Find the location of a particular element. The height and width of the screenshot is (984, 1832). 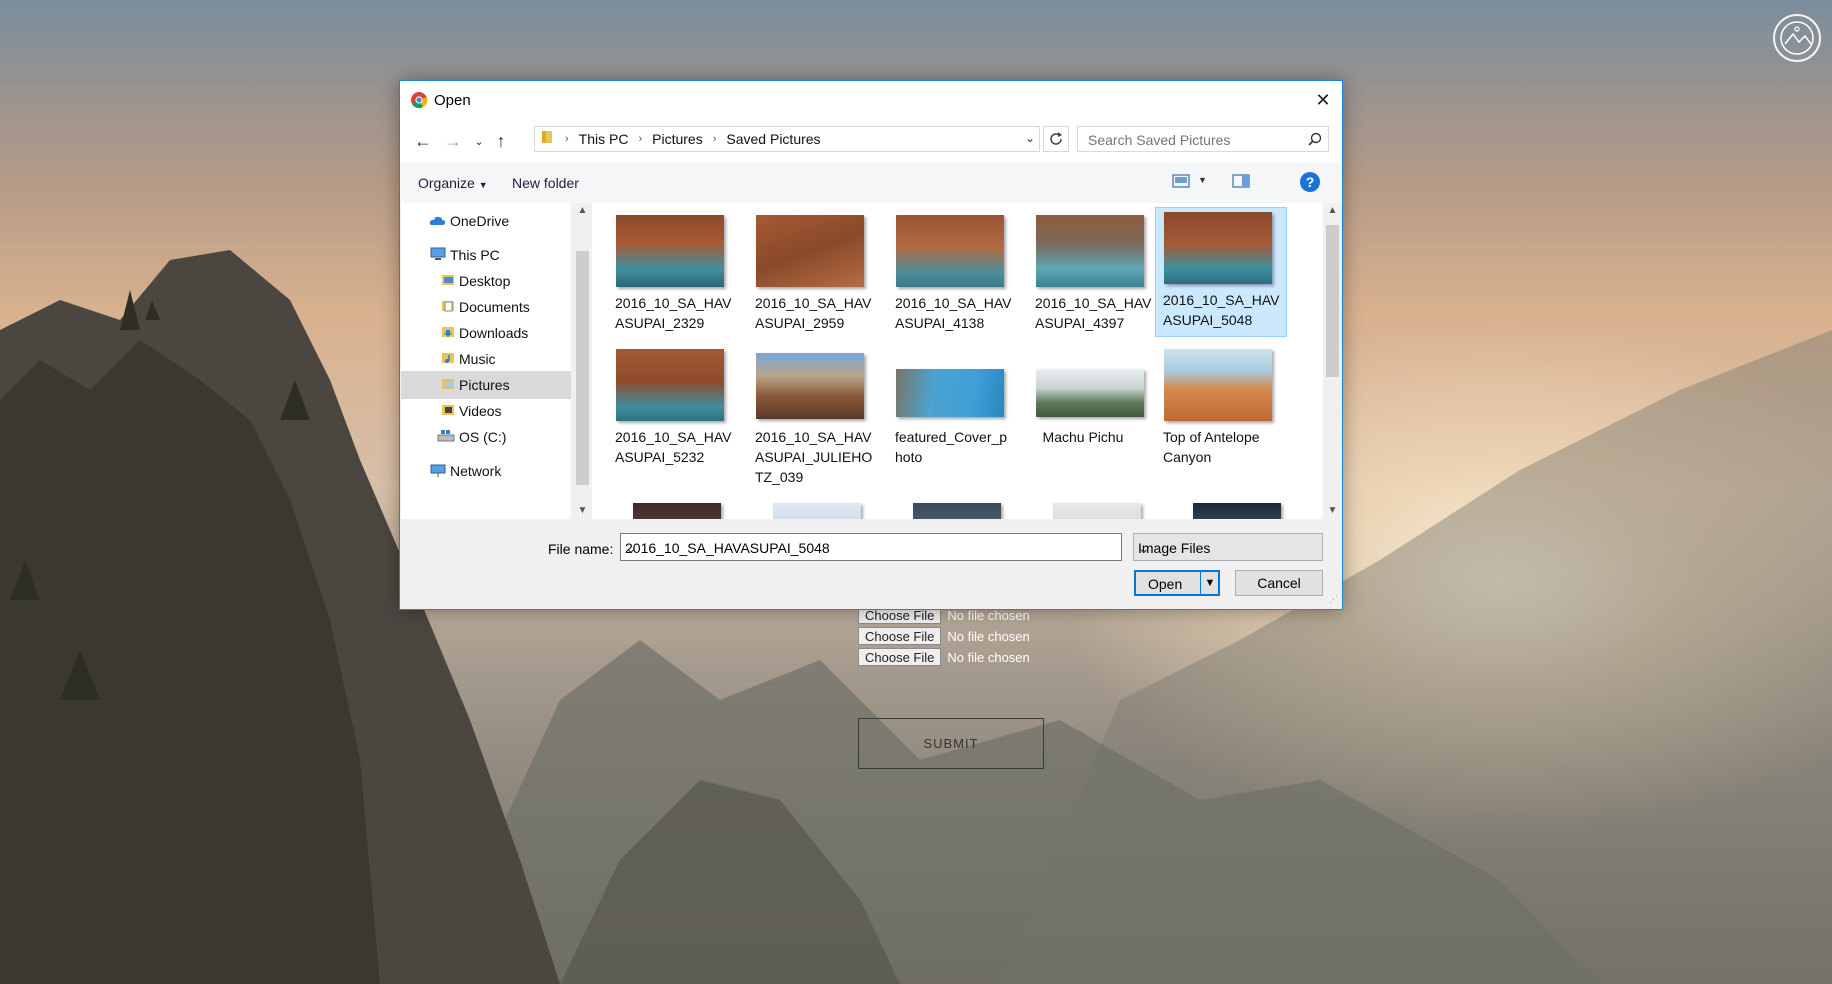

file-item-selected: 2016_10_SA_HAV ASUPAI_5048 is located at coordinates (1221, 272).